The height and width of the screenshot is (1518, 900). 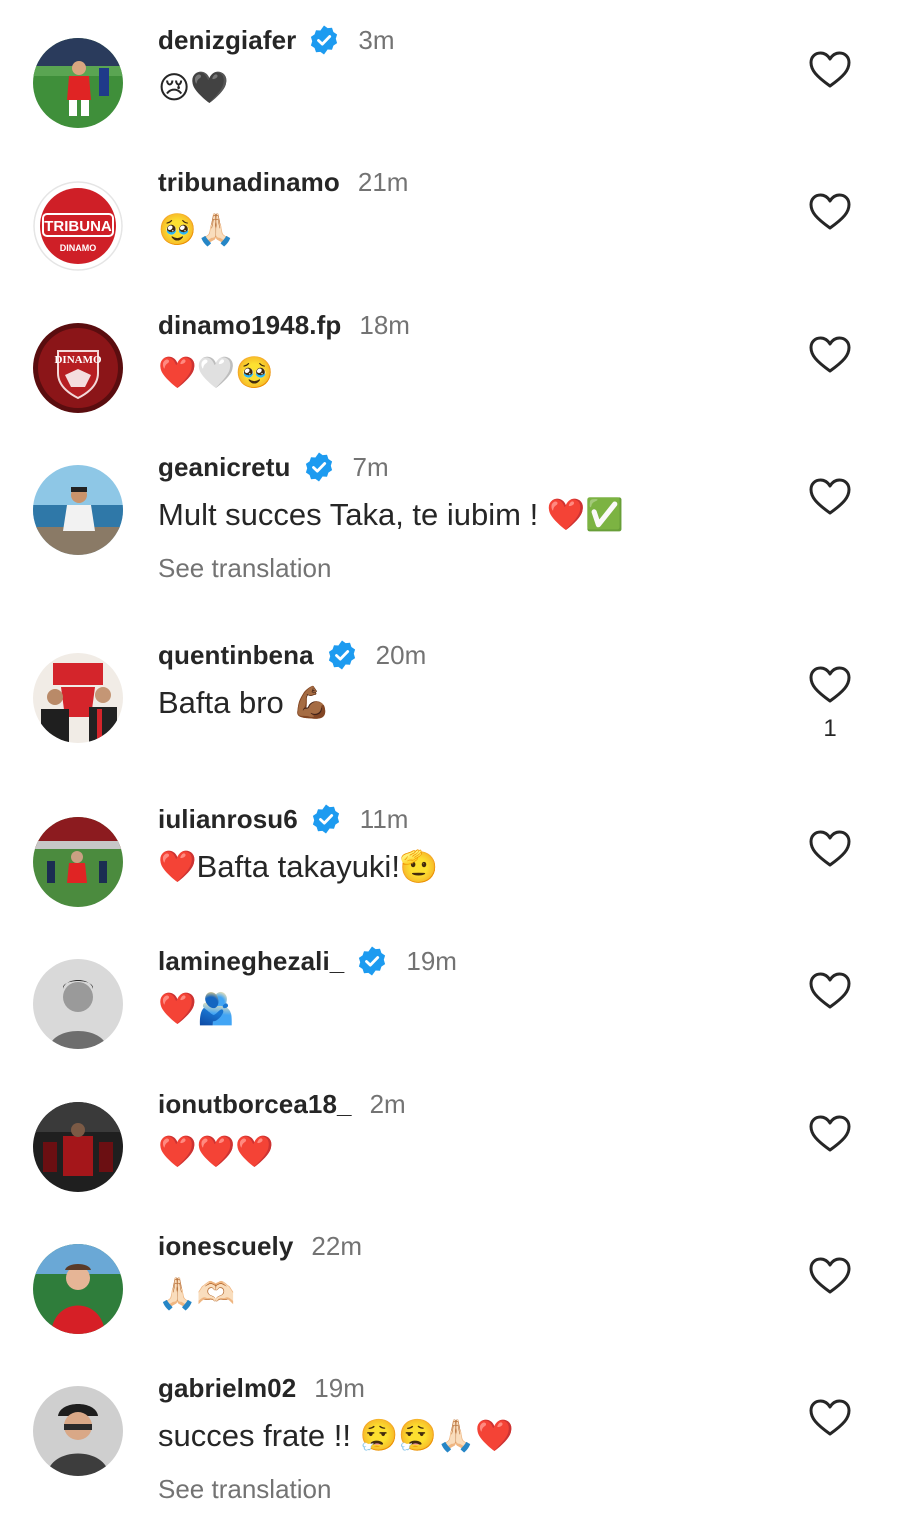 I want to click on comment-text: 🙏🏻🫶🏻, so click(x=197, y=1293).